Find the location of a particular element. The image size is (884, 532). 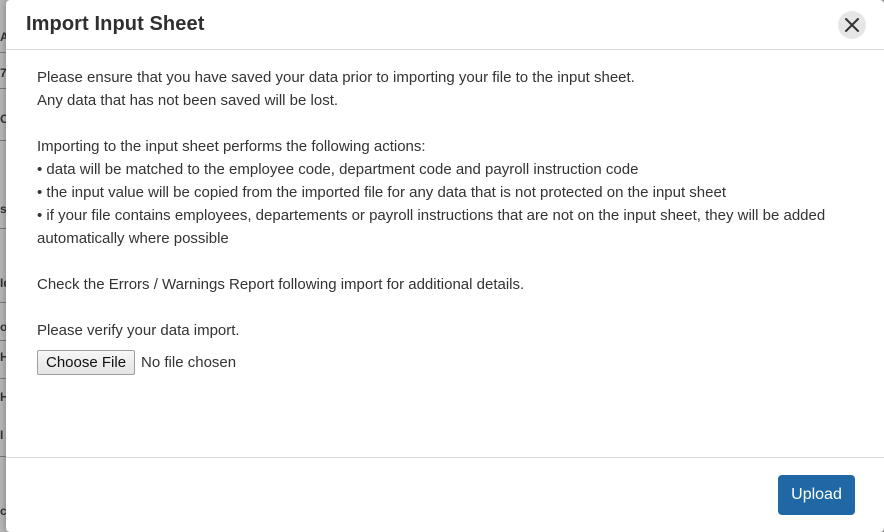

file-input: Choose File No file chosen is located at coordinates (136, 362).